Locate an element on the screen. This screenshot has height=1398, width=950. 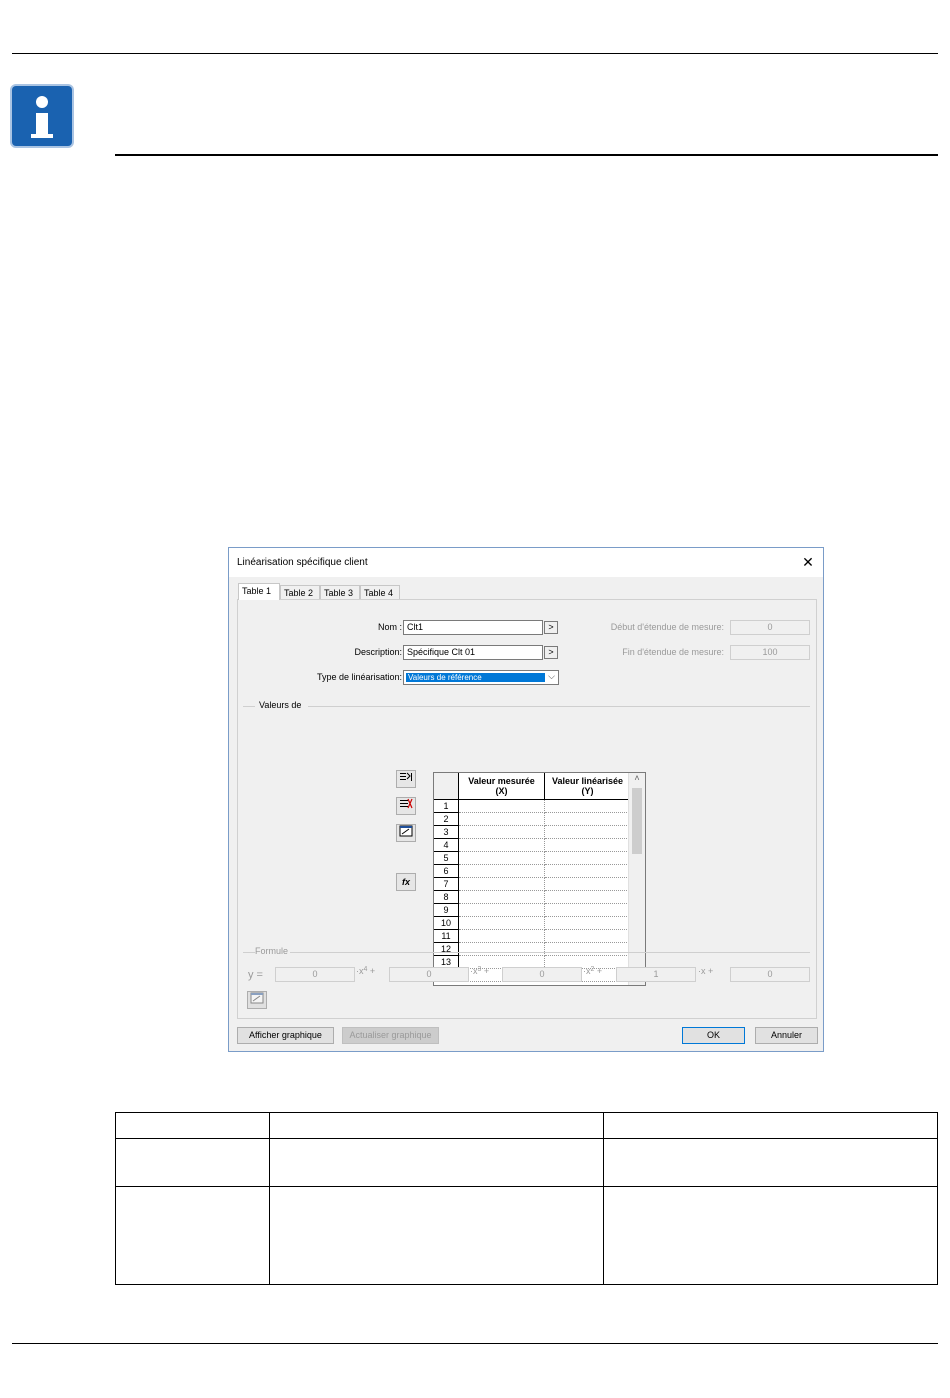
fin-label: Fin d'étendue de mesure: is located at coordinates (673, 652).